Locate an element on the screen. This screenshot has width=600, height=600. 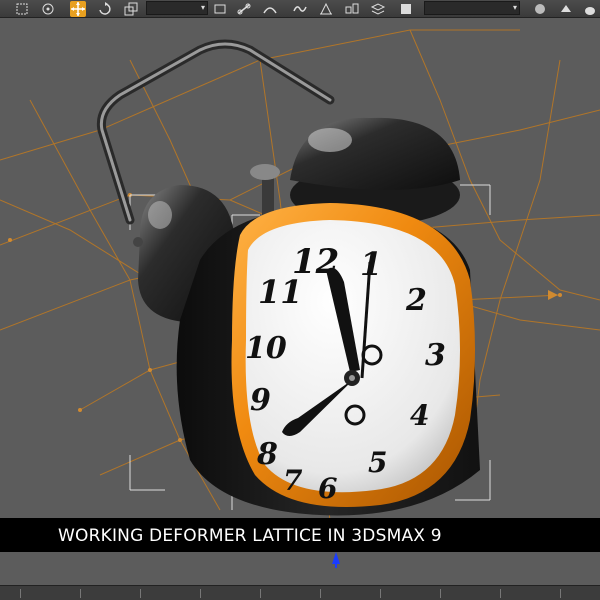
named-selection-dropdown: ▾ is located at coordinates (472, 8).